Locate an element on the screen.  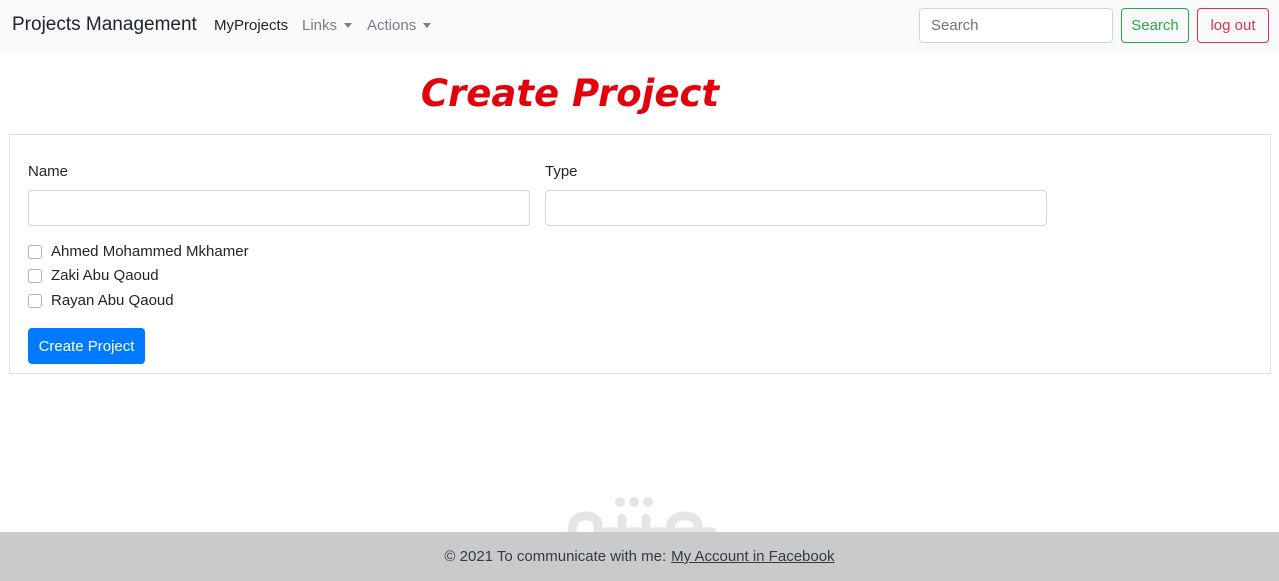
logout-button: log out is located at coordinates (1233, 25).